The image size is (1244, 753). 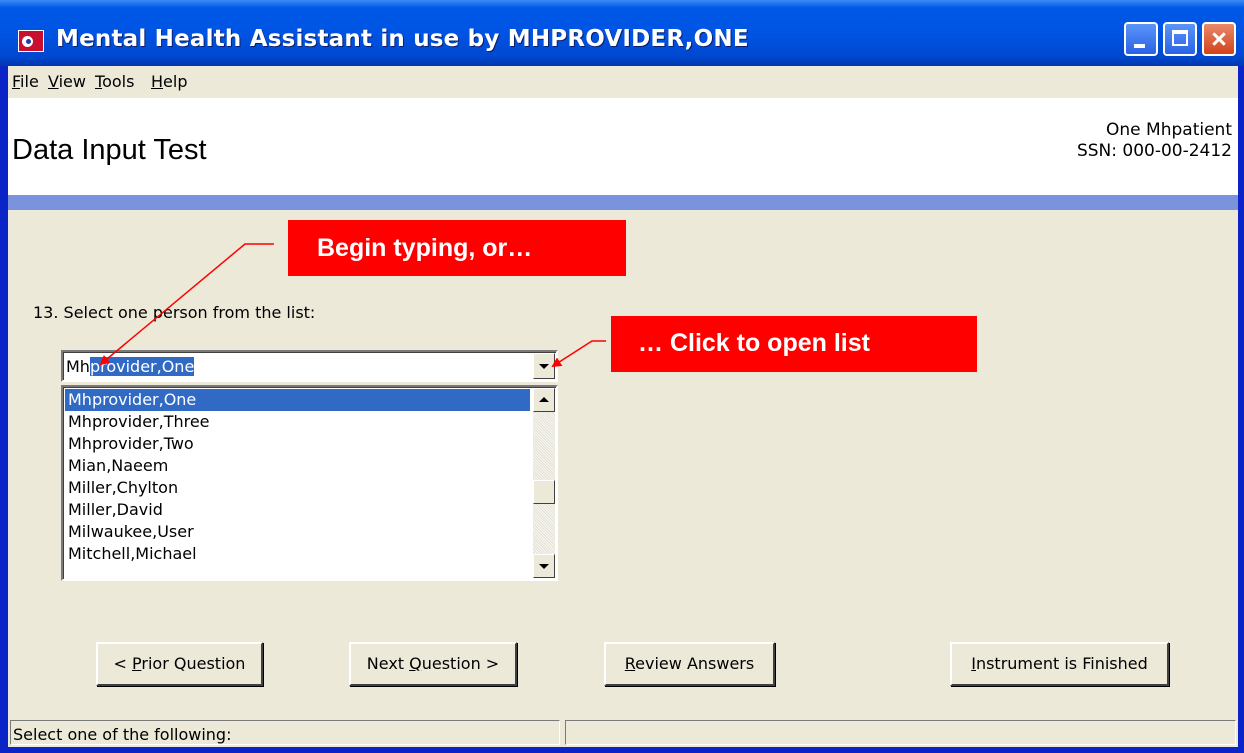 I want to click on list-item: Mhprovider,Two, so click(x=297, y=444).